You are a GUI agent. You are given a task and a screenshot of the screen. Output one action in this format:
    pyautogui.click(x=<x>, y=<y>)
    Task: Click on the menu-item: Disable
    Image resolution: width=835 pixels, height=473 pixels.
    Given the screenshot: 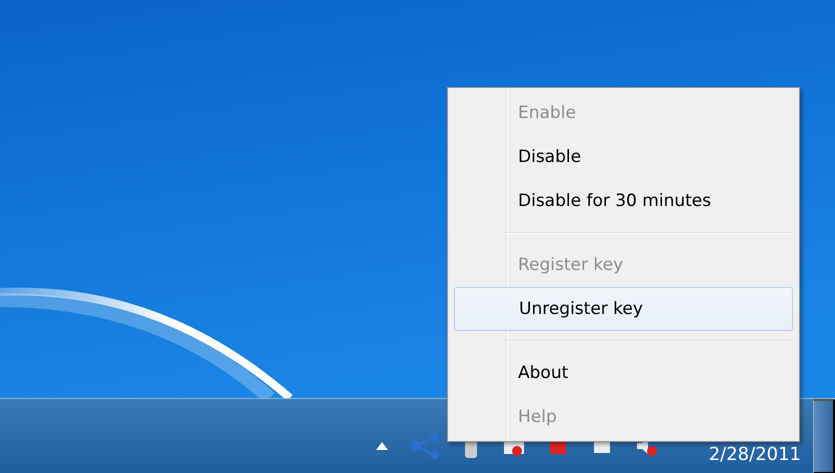 What is the action you would take?
    pyautogui.click(x=620, y=157)
    